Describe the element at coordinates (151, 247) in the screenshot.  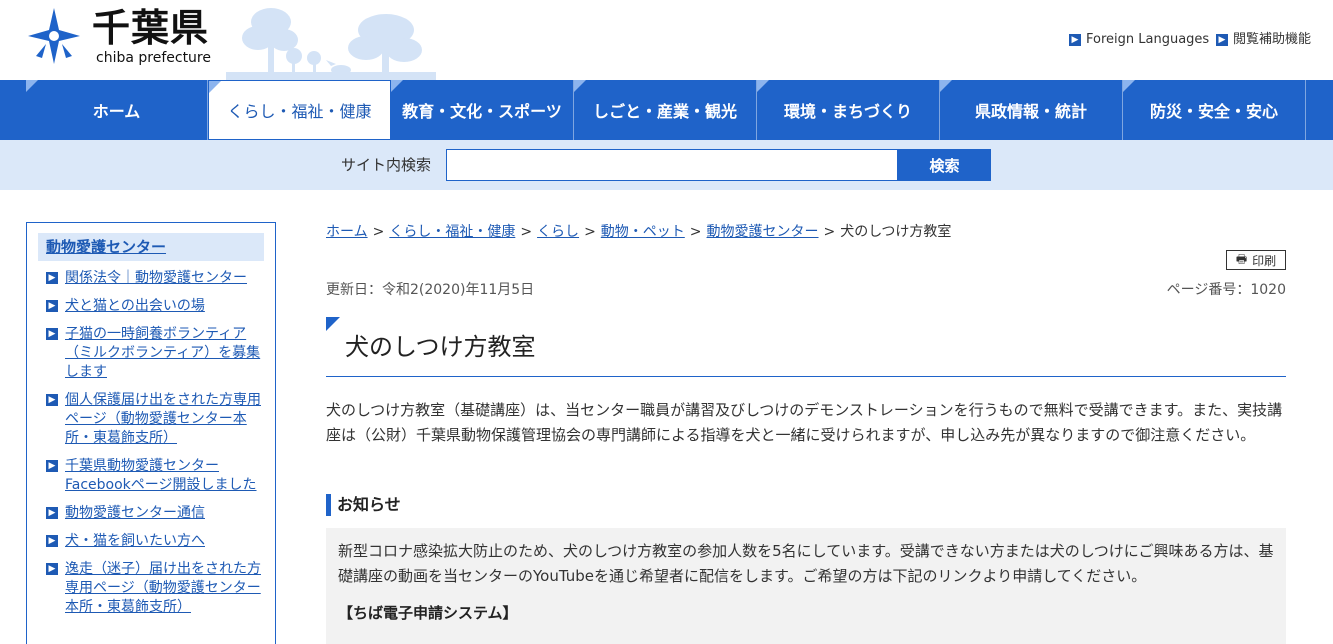
I see `sidebar-heading: 動物愛護センター` at that location.